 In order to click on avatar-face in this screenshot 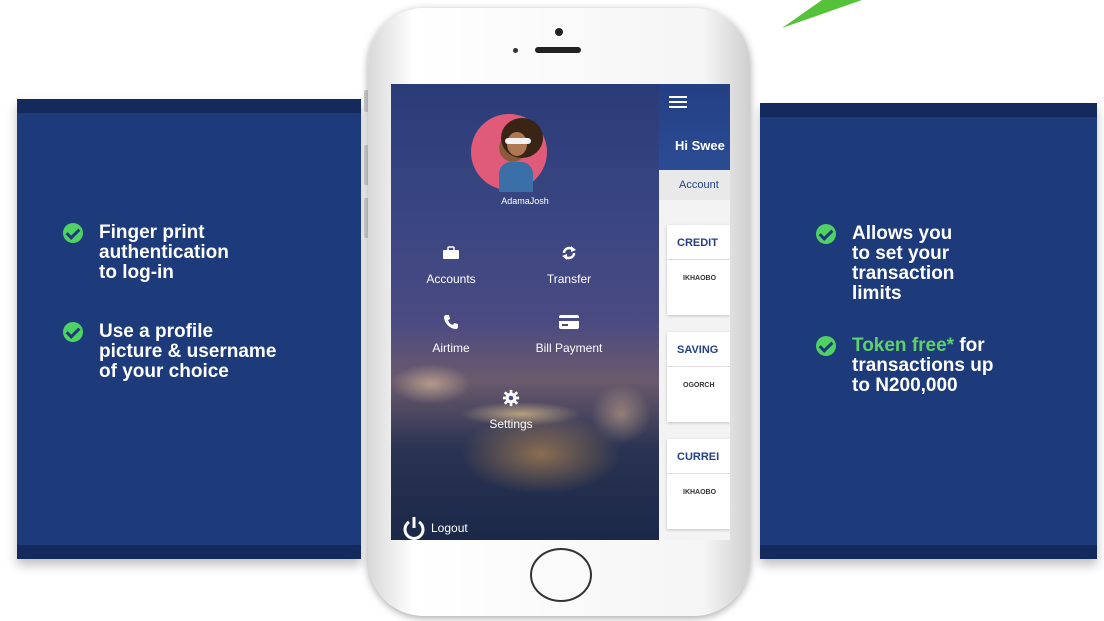, I will do `click(517, 144)`.